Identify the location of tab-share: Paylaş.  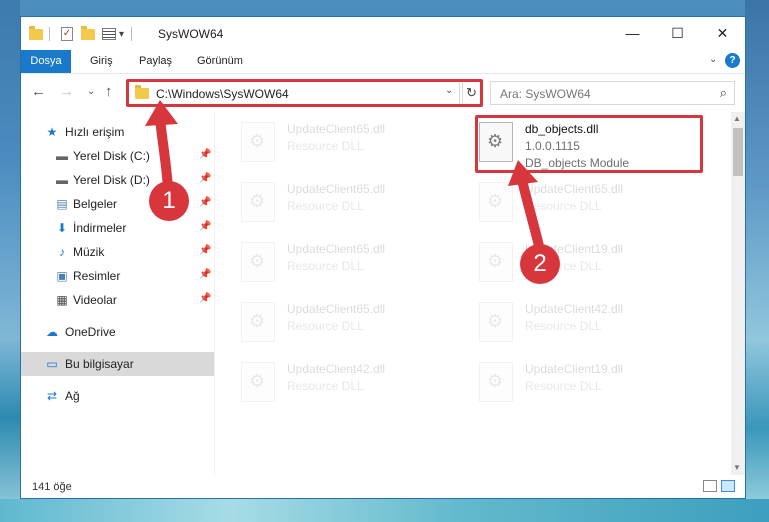
(155, 61).